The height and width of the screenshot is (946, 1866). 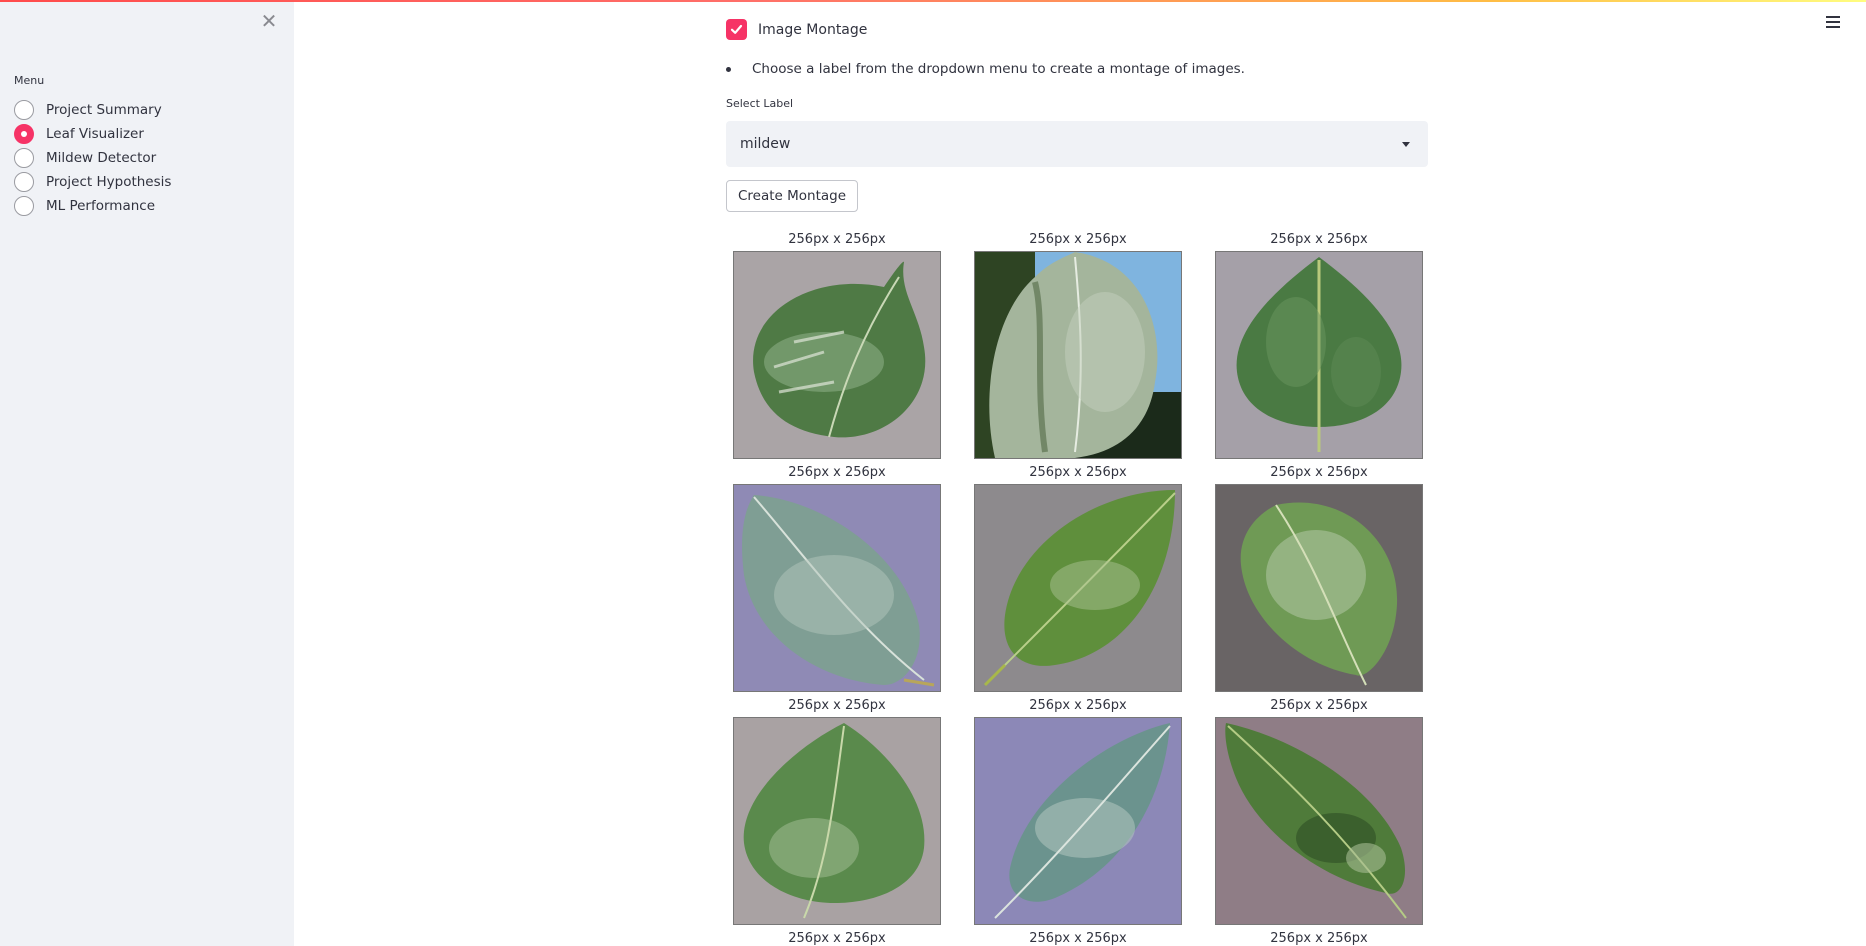 I want to click on bullet-icon, so click(x=728, y=69).